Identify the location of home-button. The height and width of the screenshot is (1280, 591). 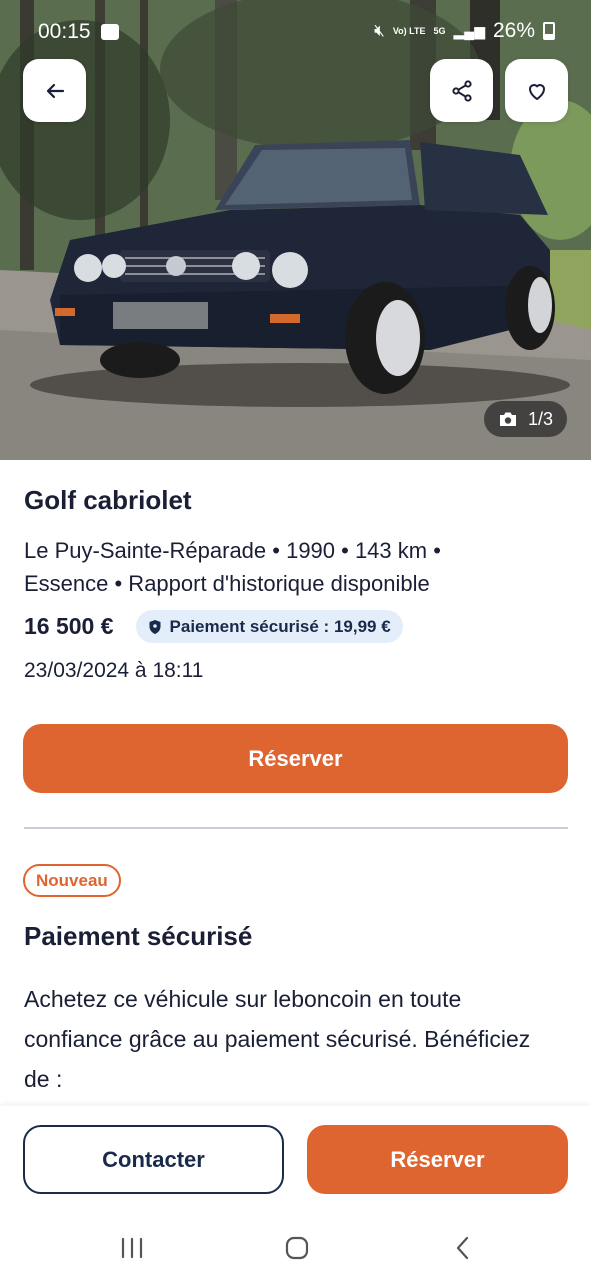
(297, 1248).